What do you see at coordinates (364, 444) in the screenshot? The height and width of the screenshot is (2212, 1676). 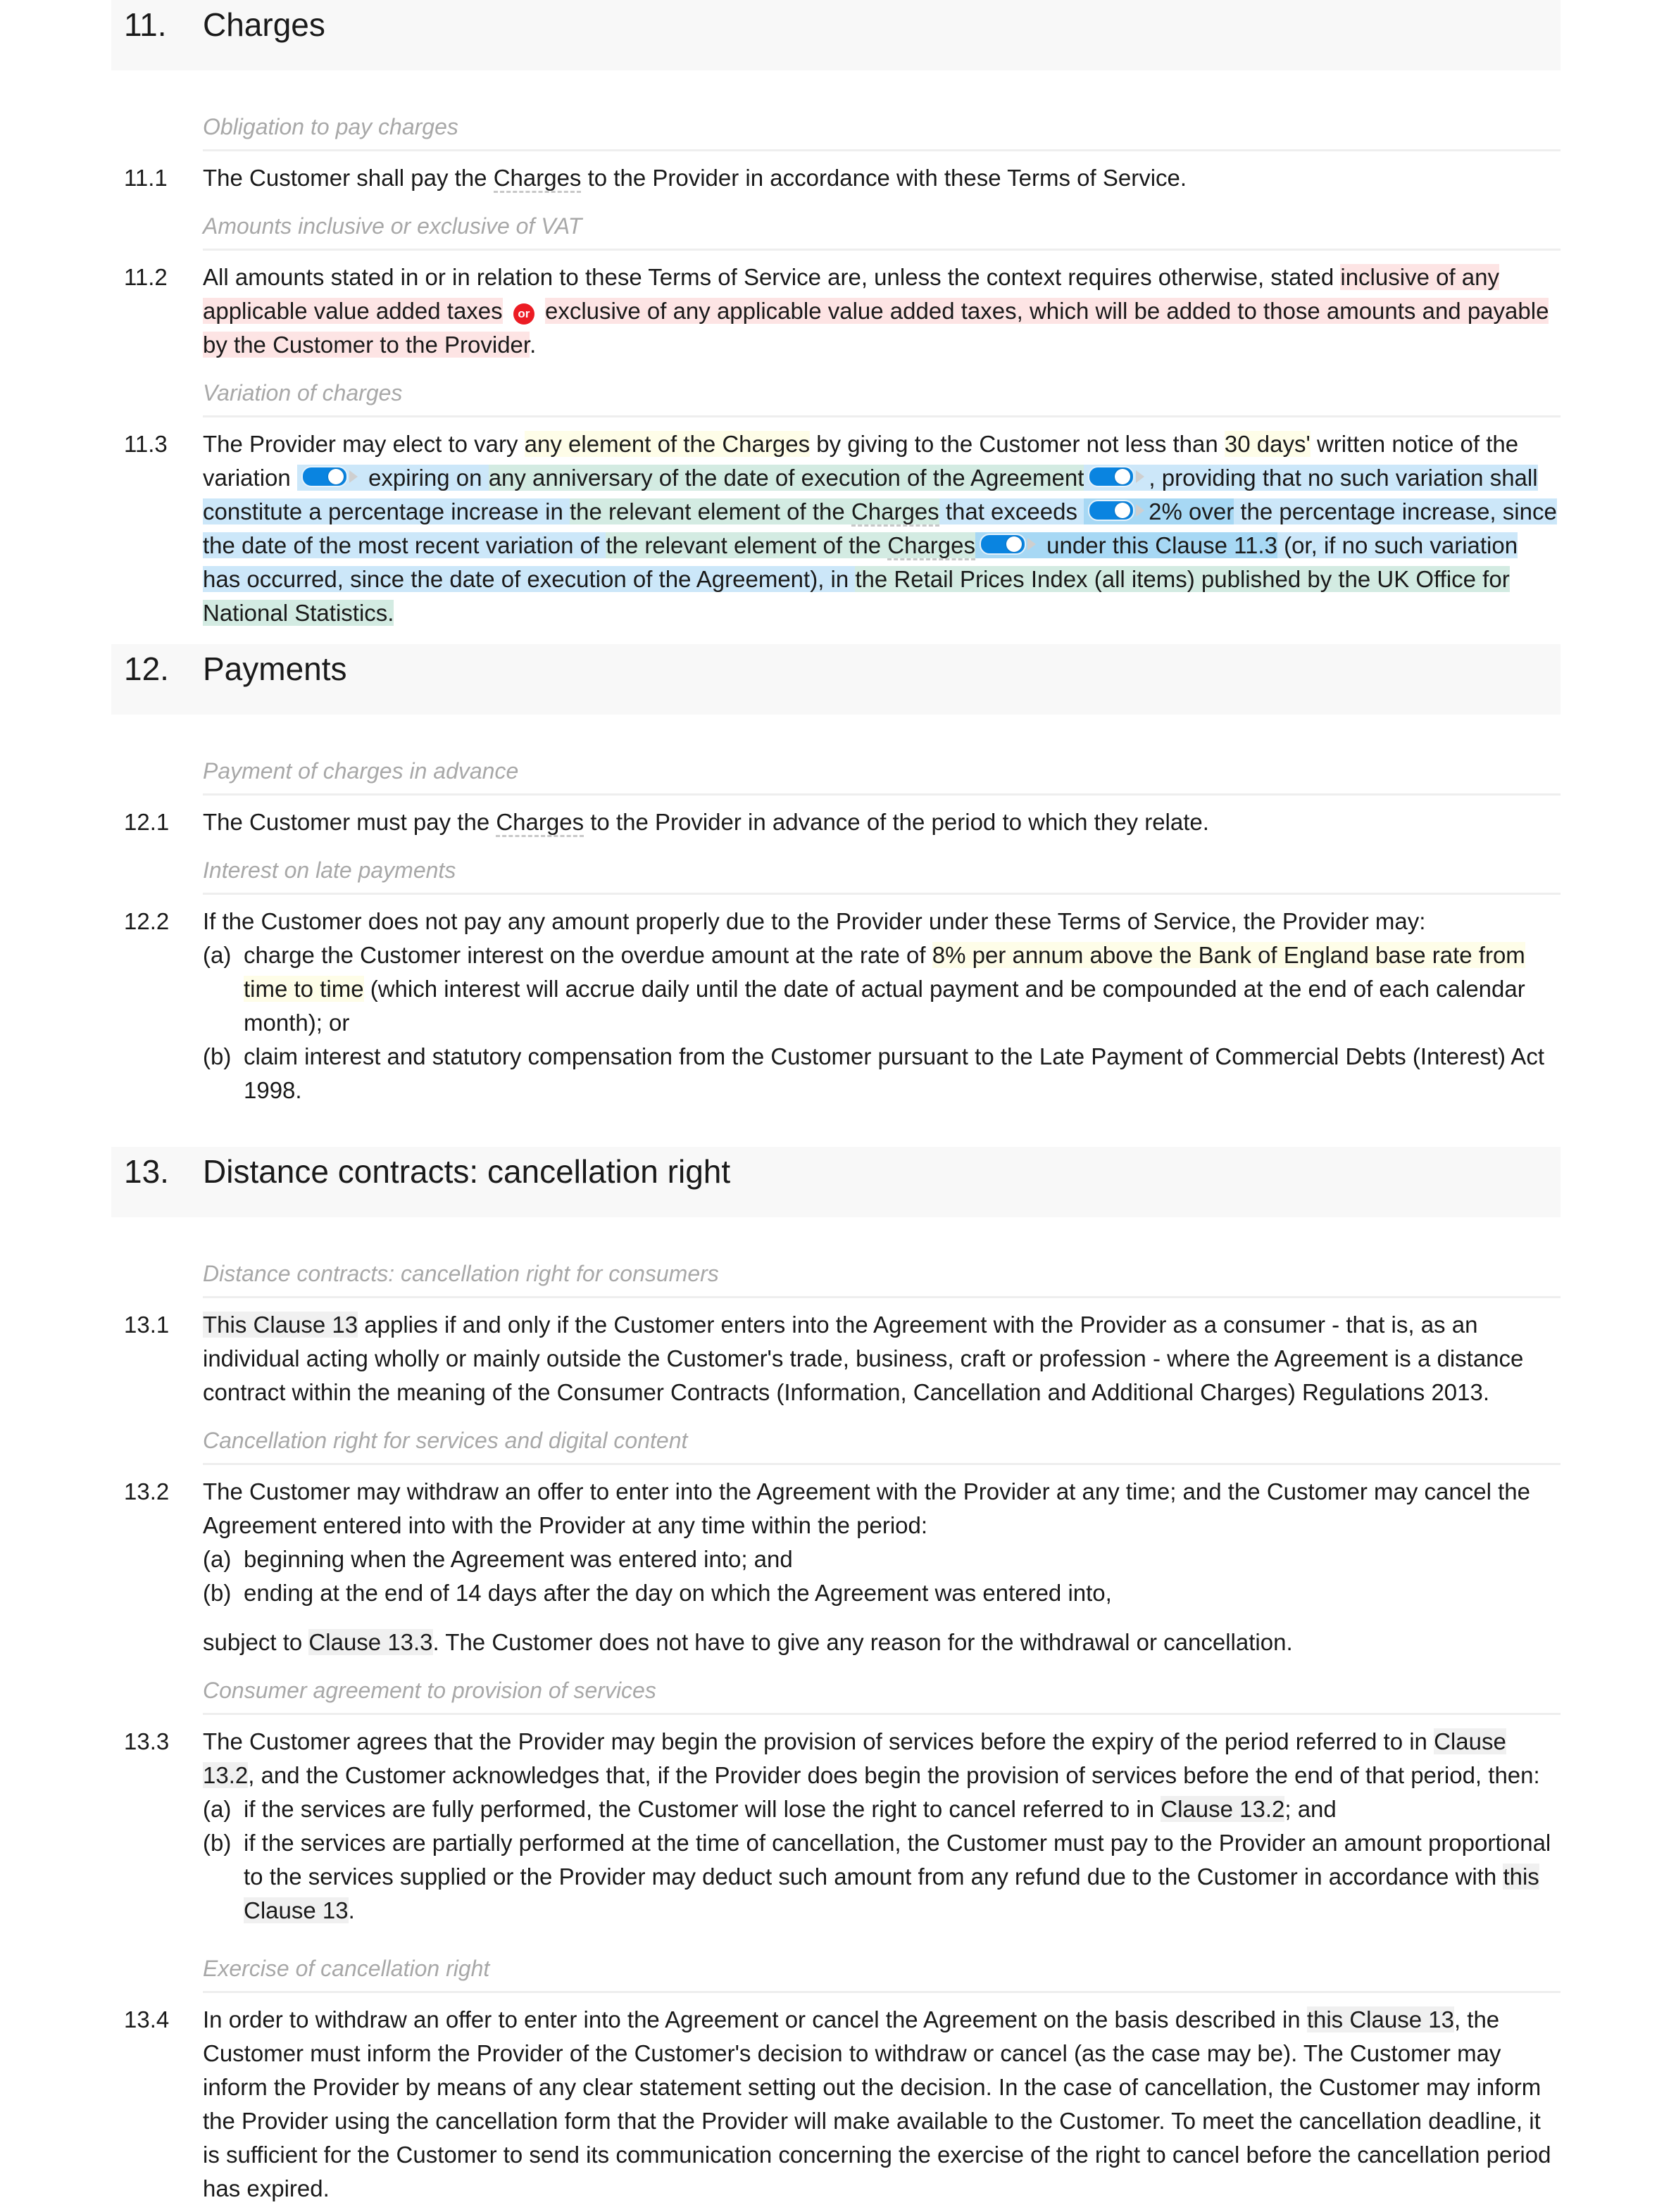 I see `text: The Provider may elect to vary` at bounding box center [364, 444].